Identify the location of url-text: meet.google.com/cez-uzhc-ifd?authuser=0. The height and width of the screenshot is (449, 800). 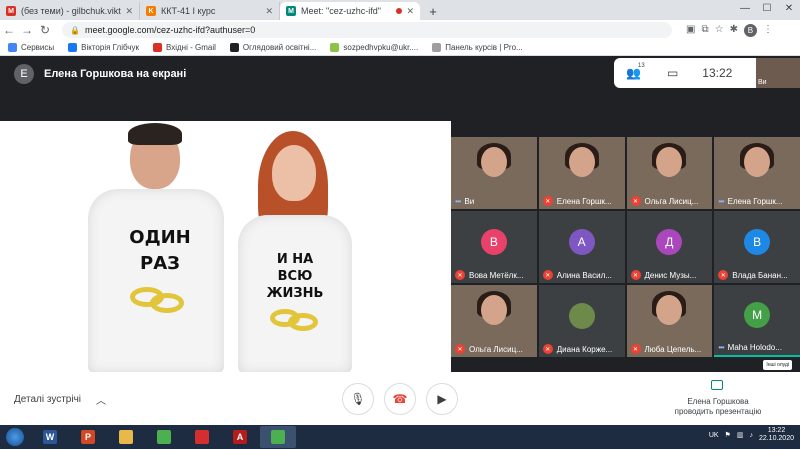
(170, 30).